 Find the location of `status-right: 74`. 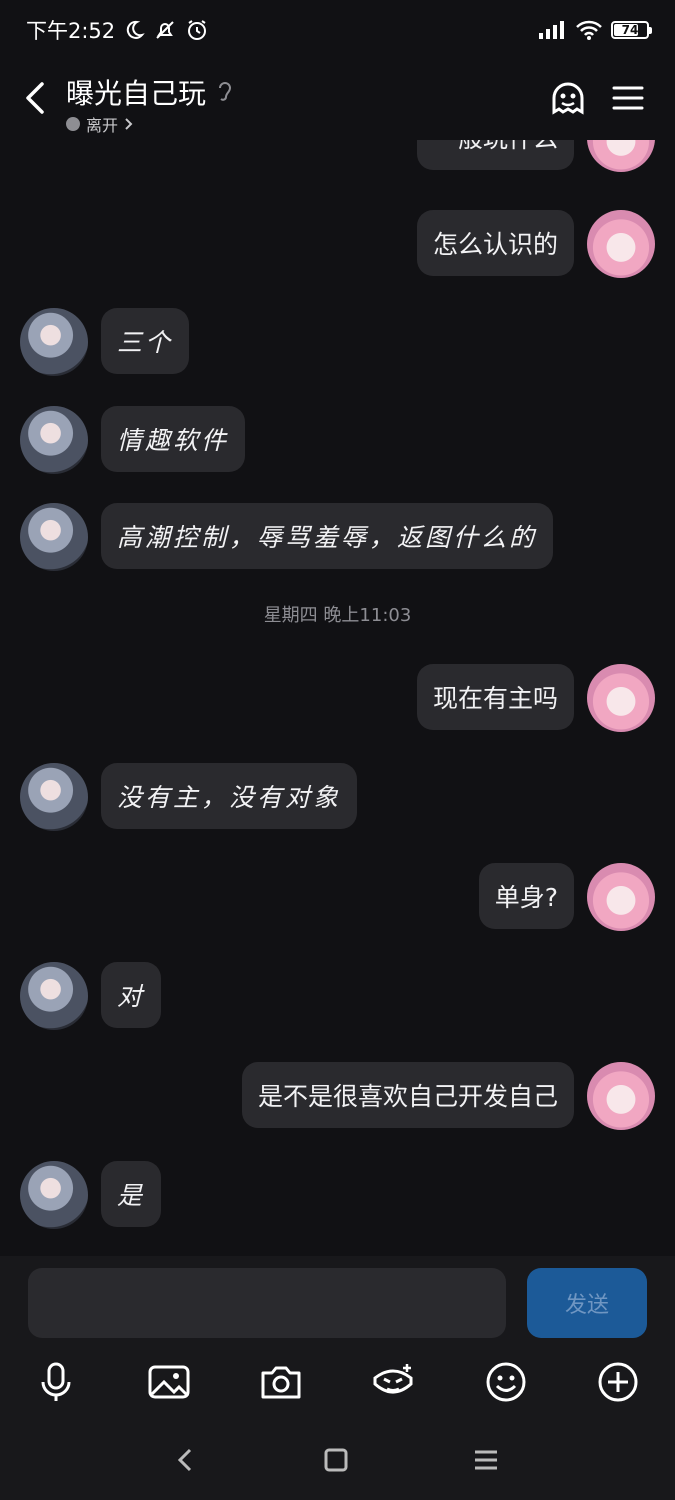

status-right: 74 is located at coordinates (594, 30).